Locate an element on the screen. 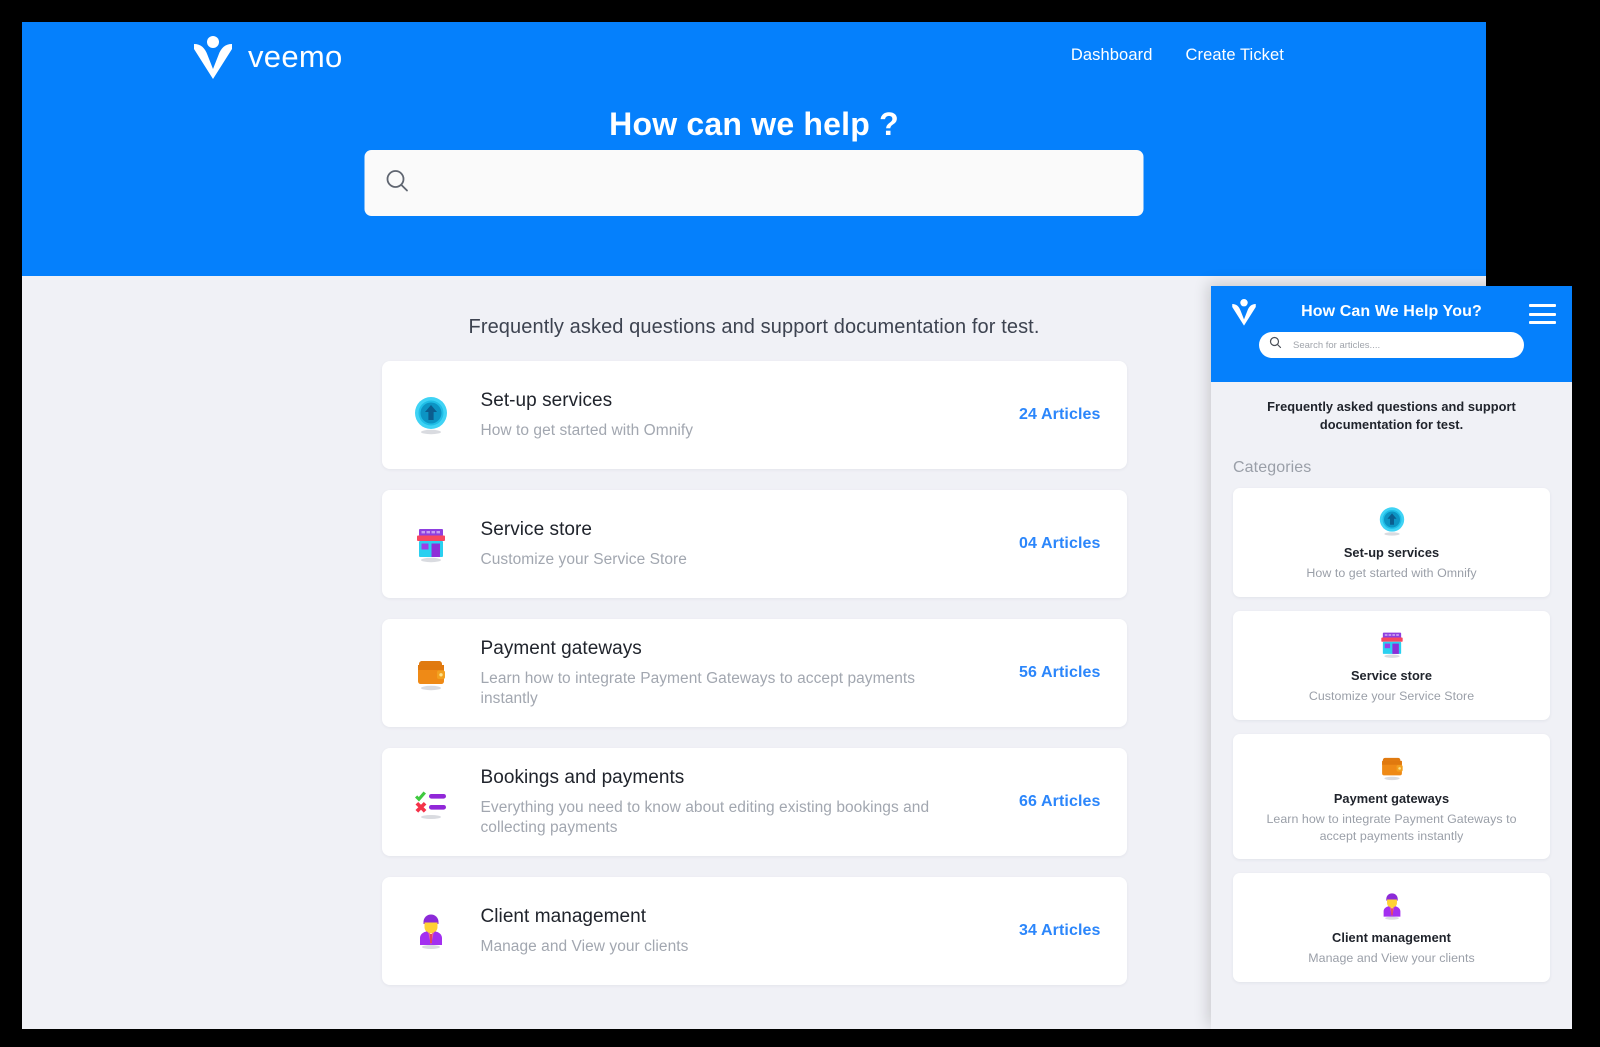 The width and height of the screenshot is (1600, 1047). mobile-section-label-categories: Categories is located at coordinates (1272, 468).